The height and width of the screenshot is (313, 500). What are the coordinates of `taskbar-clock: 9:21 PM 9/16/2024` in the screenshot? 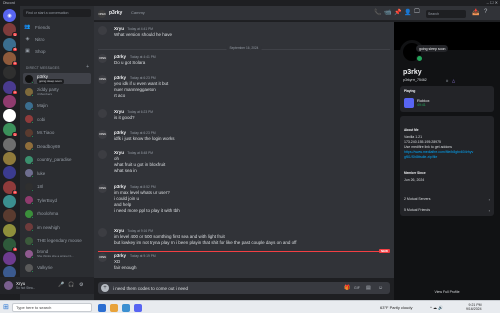 It's located at (474, 307).